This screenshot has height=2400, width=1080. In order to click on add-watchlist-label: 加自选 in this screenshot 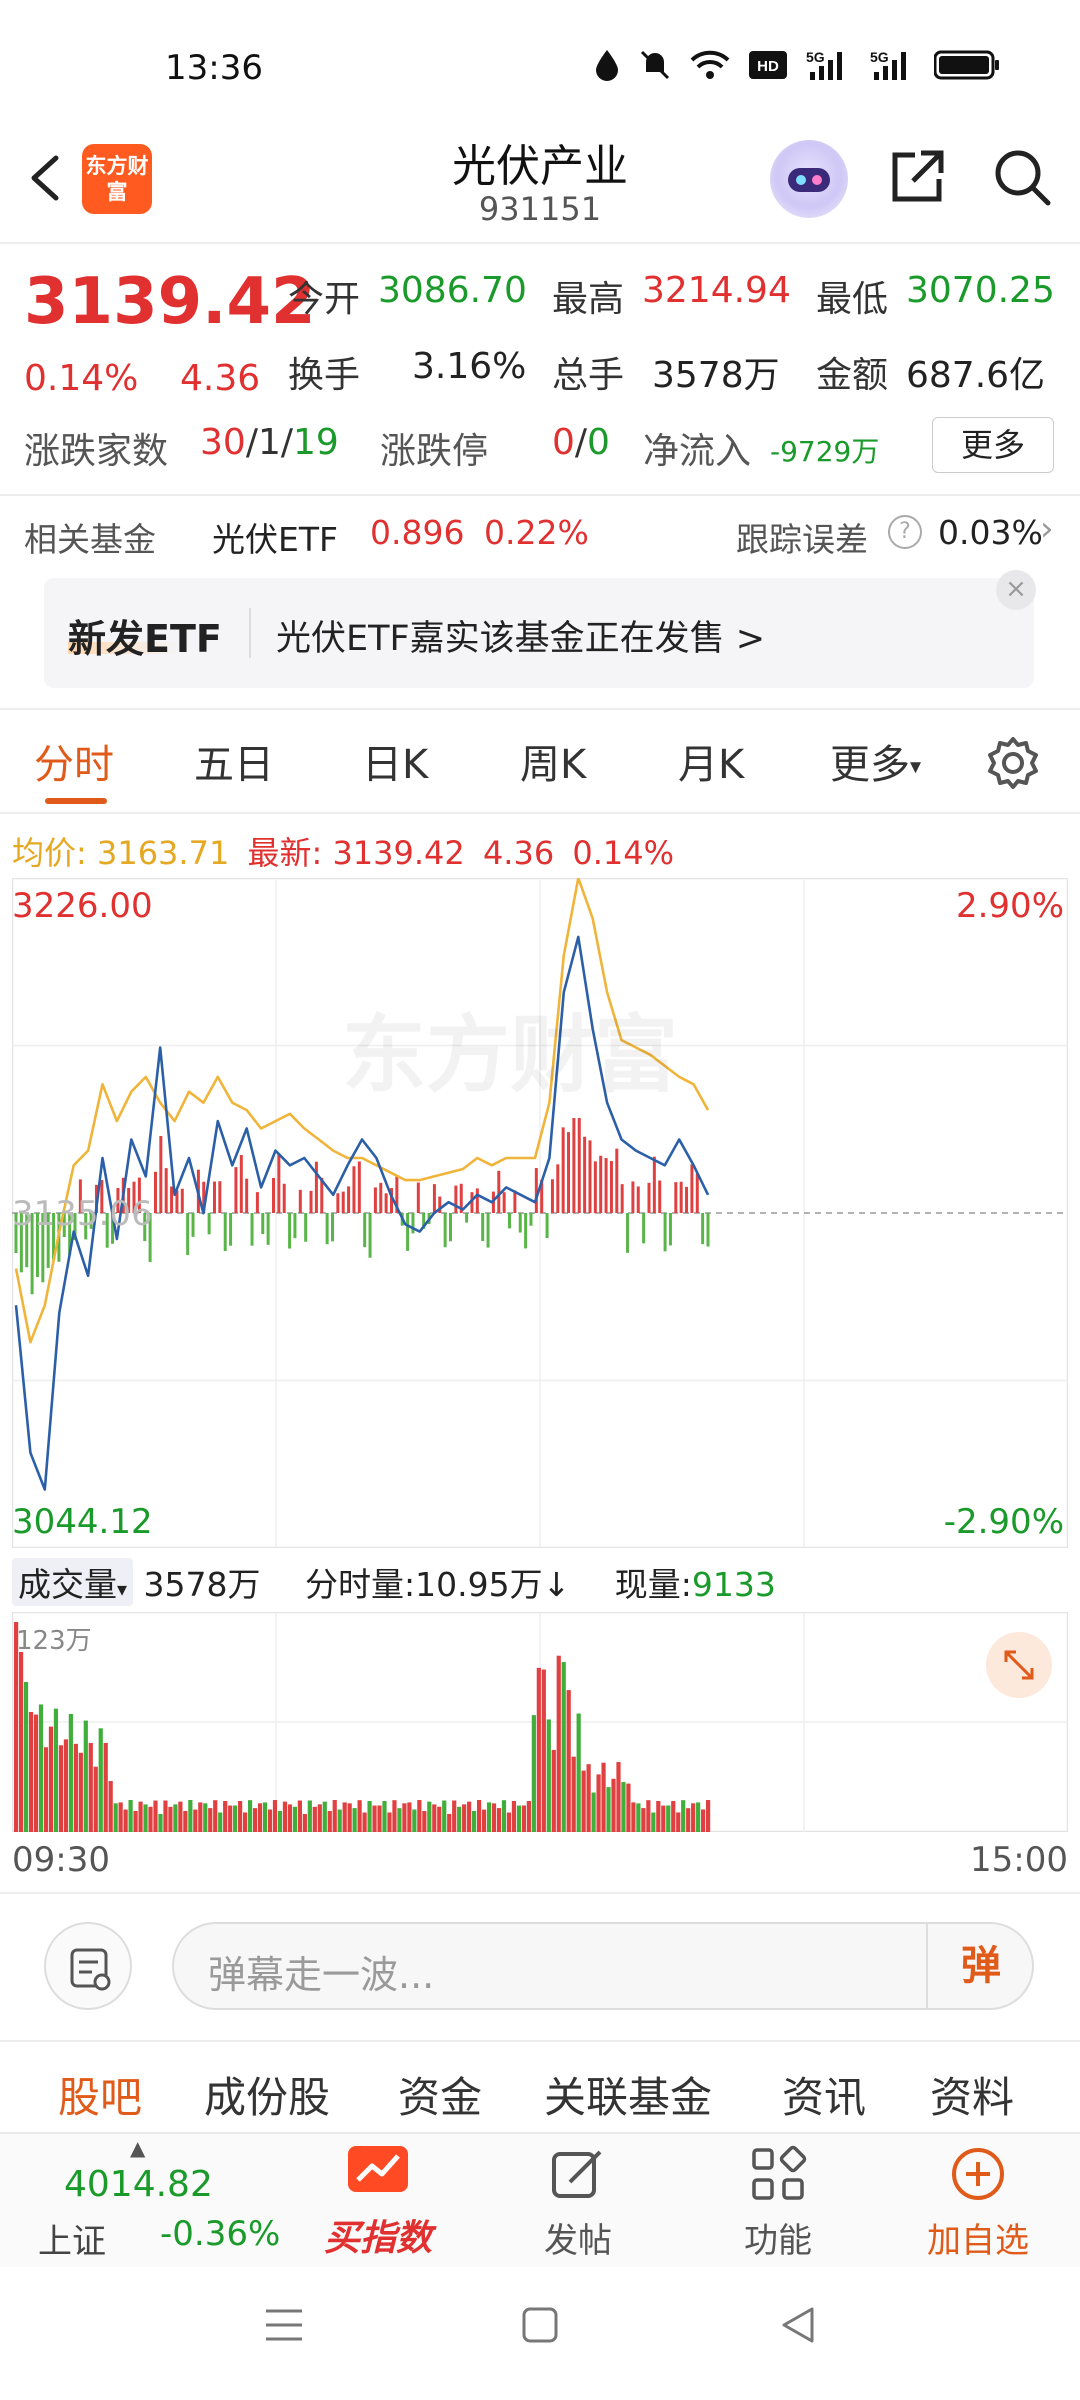, I will do `click(978, 2241)`.